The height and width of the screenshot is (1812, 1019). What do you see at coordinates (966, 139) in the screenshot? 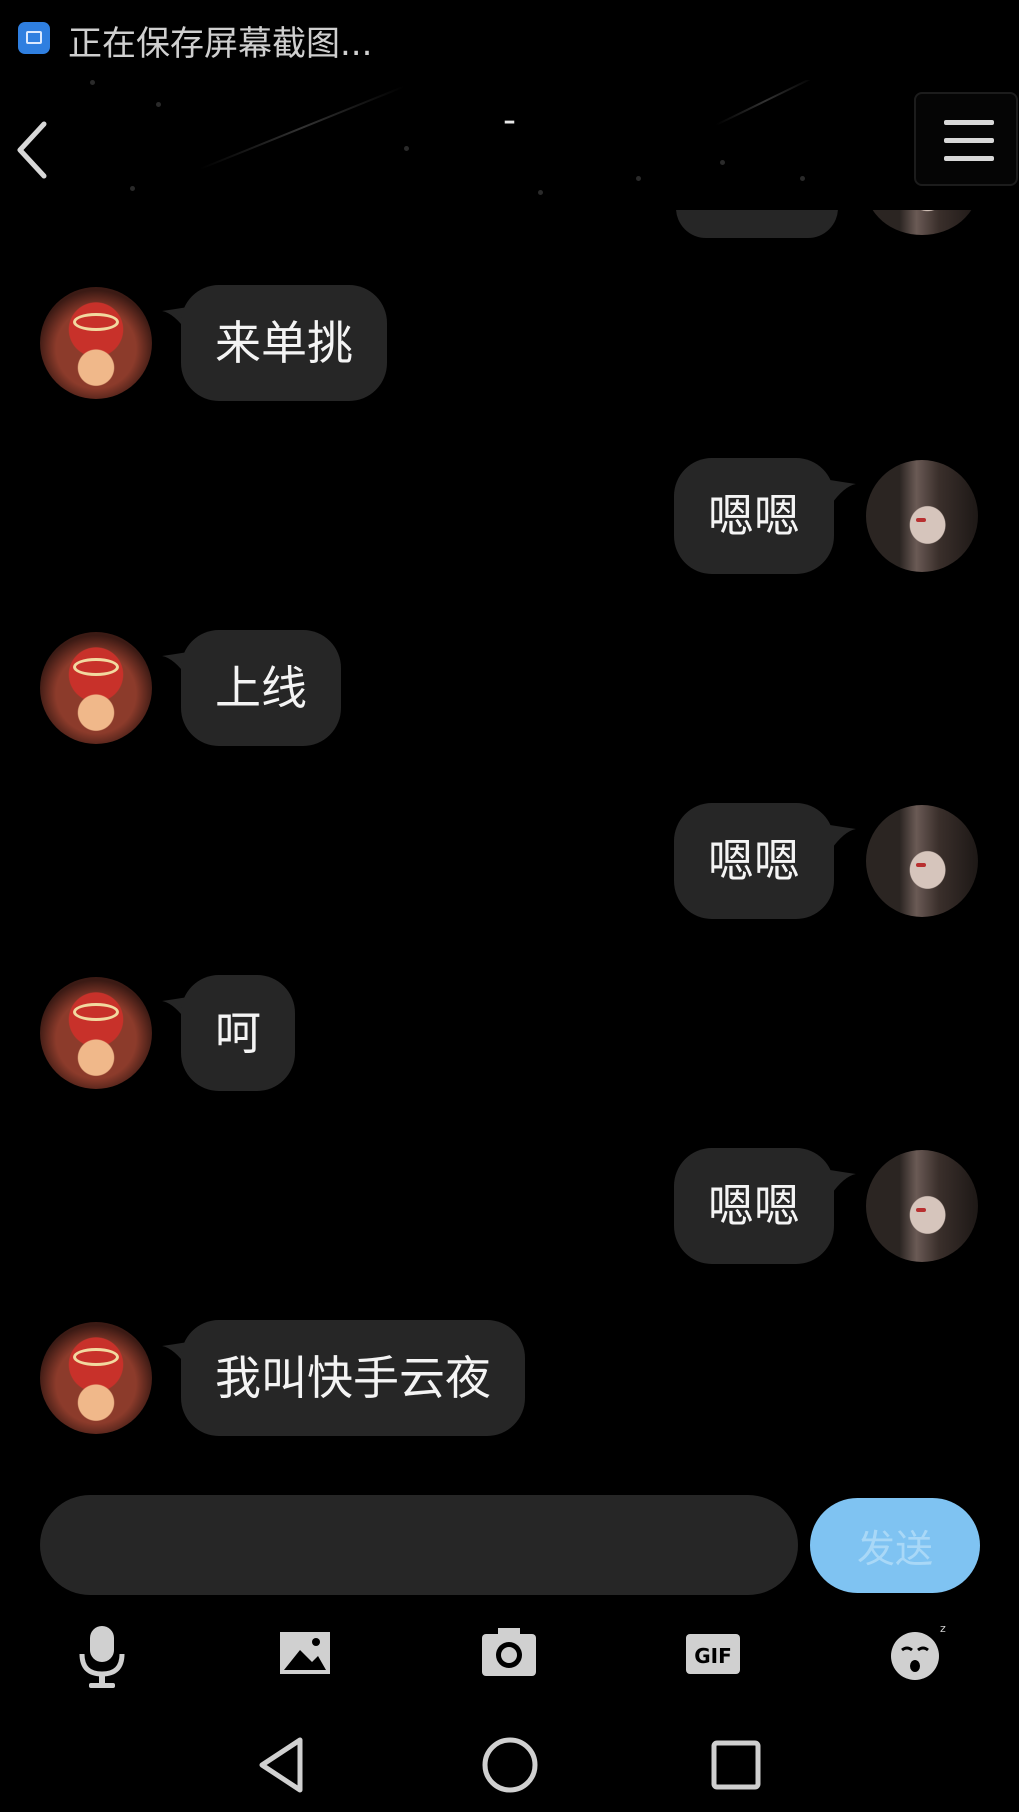
I see `menu-button` at bounding box center [966, 139].